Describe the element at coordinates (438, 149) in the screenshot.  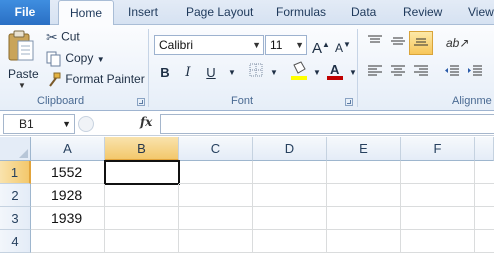
I see `column-header-f: F` at that location.